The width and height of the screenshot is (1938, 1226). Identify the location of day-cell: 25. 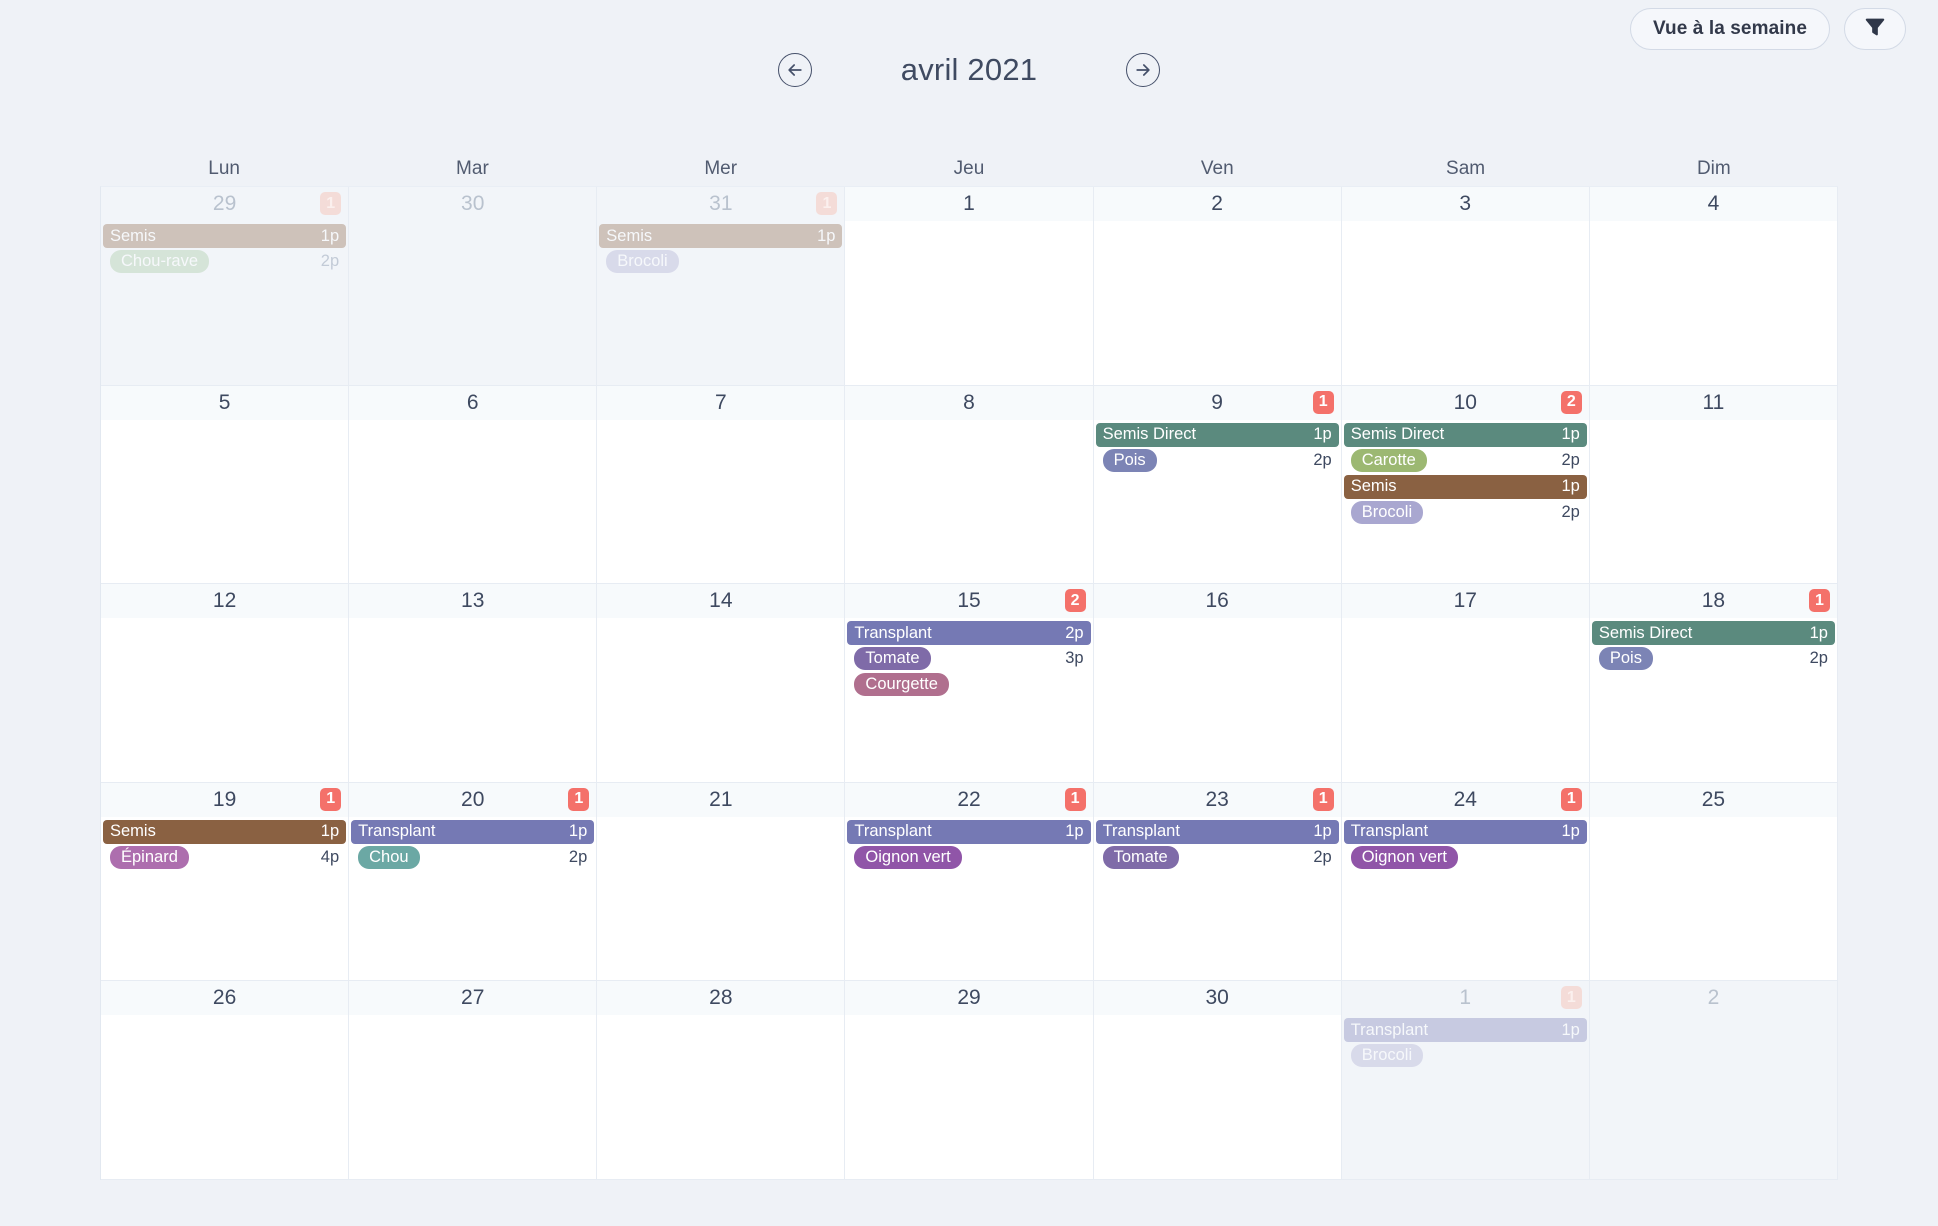
(1713, 882).